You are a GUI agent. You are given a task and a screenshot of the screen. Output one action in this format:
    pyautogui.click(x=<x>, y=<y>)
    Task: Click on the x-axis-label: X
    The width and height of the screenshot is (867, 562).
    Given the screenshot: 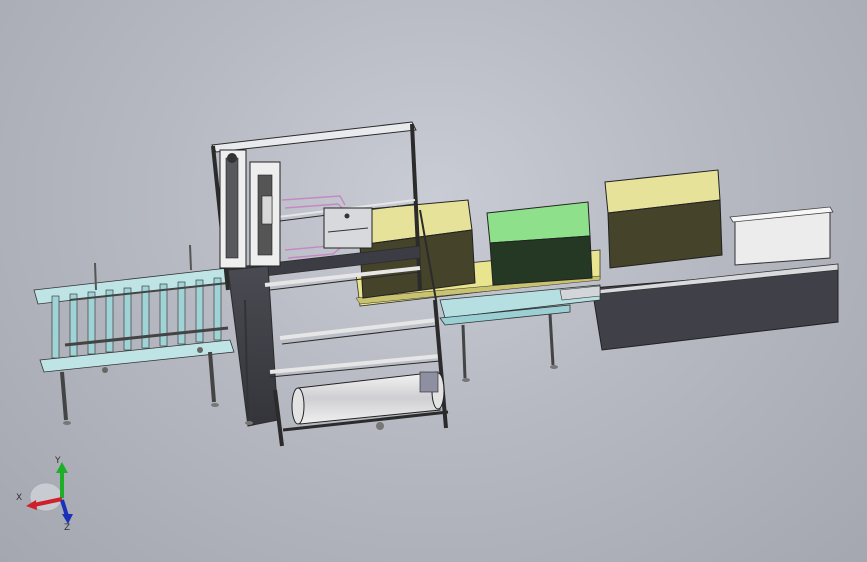 What is the action you would take?
    pyautogui.click(x=19, y=498)
    